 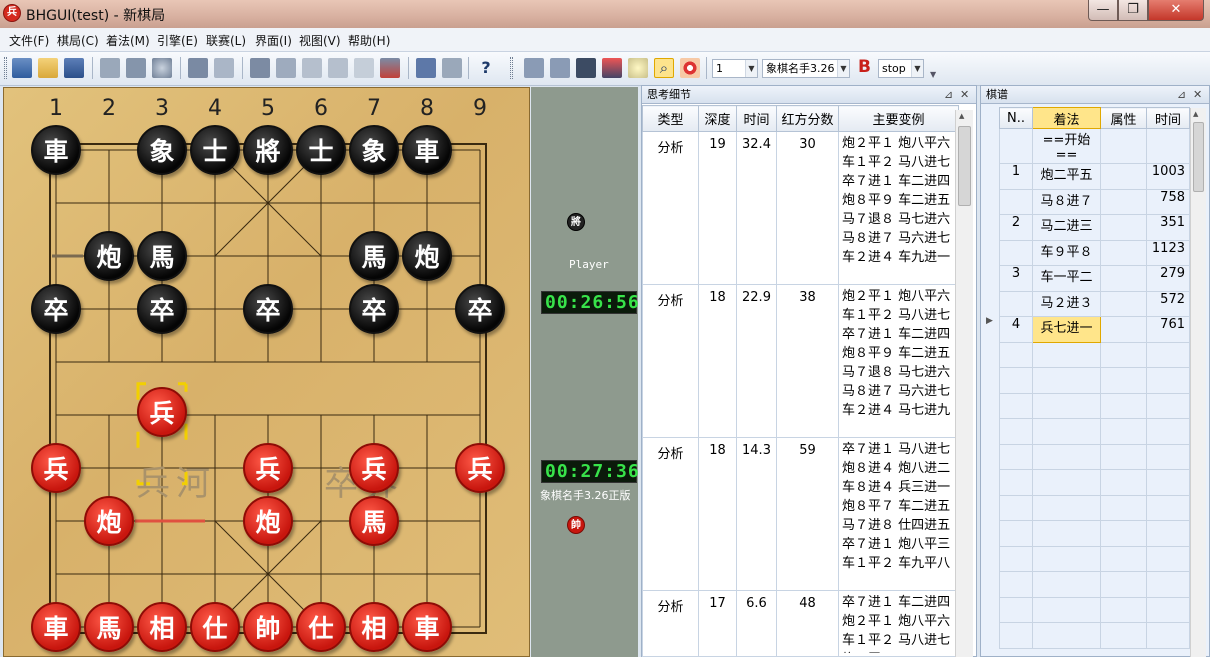 I want to click on hint-bulb-icon, so click(x=638, y=68).